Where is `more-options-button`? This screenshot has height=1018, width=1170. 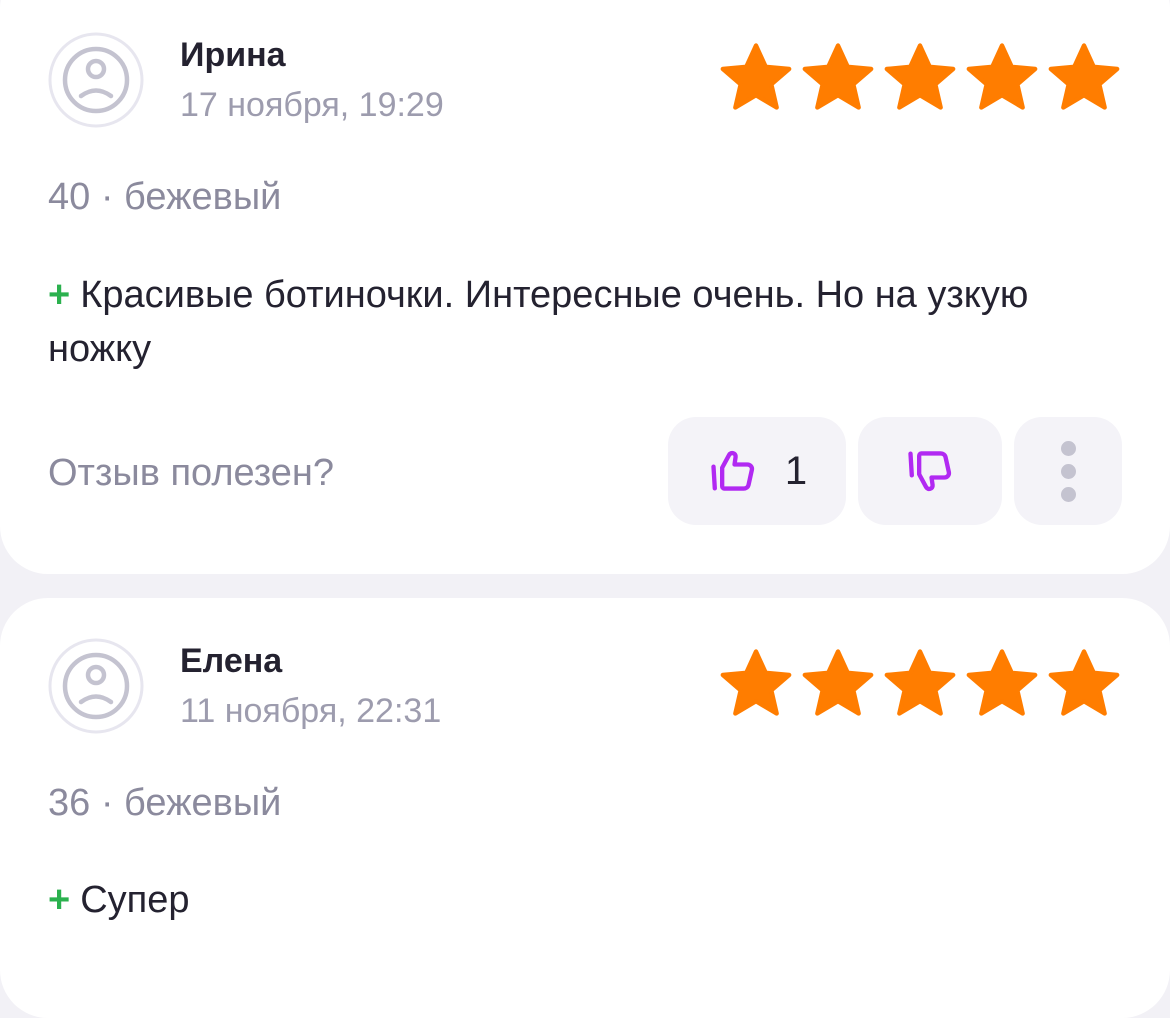 more-options-button is located at coordinates (1068, 471).